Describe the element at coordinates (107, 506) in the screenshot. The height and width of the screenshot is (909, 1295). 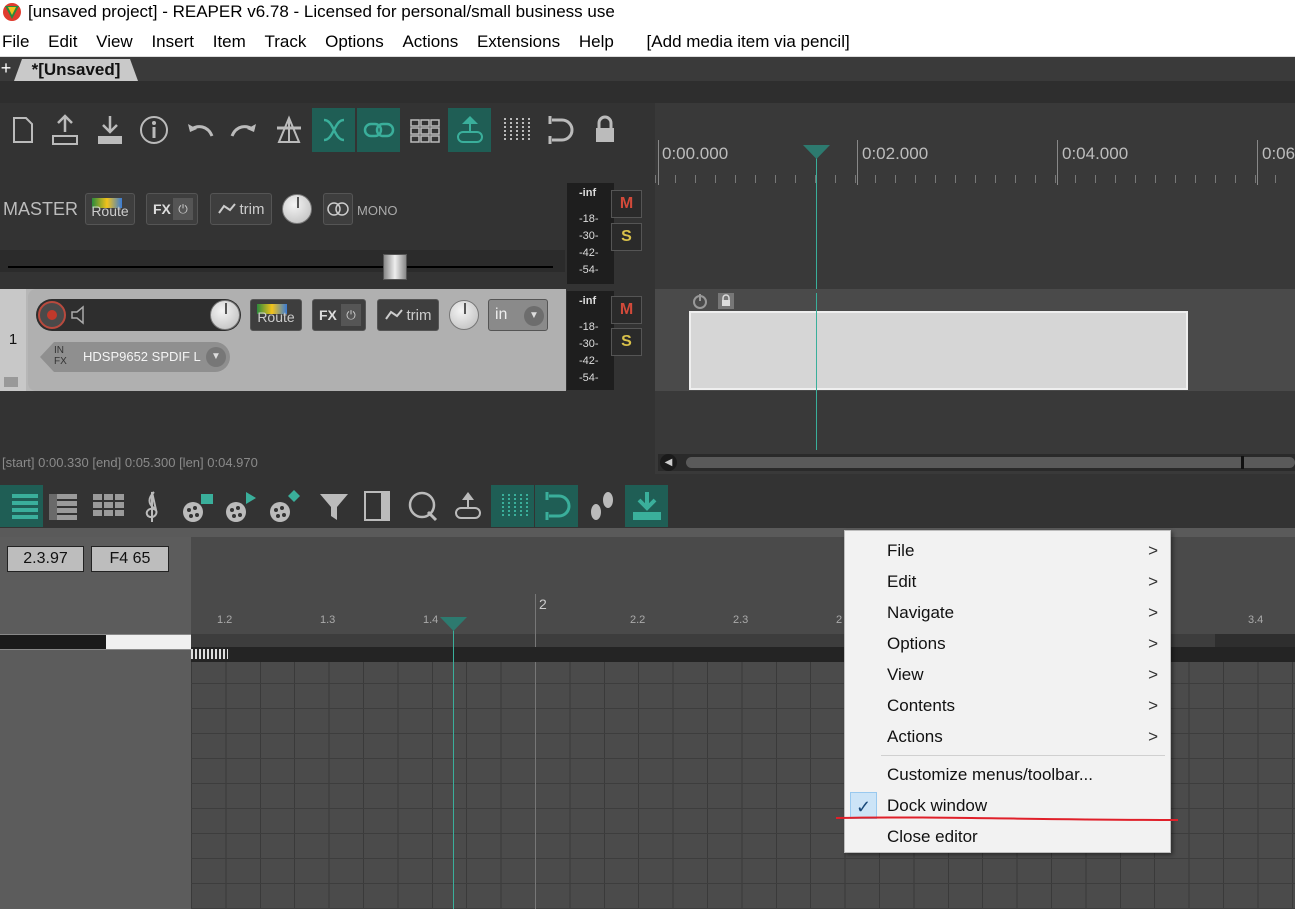
I see `drum-grid-button` at that location.